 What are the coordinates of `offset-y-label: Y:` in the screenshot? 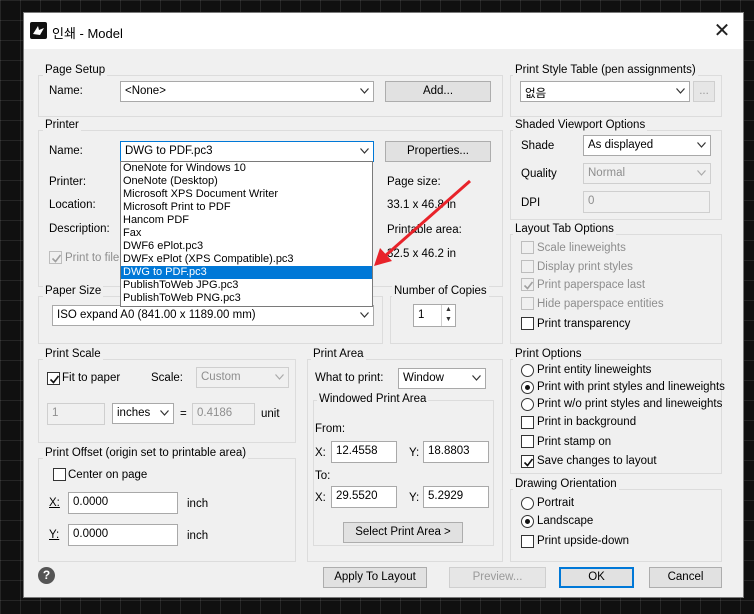 It's located at (54, 535).